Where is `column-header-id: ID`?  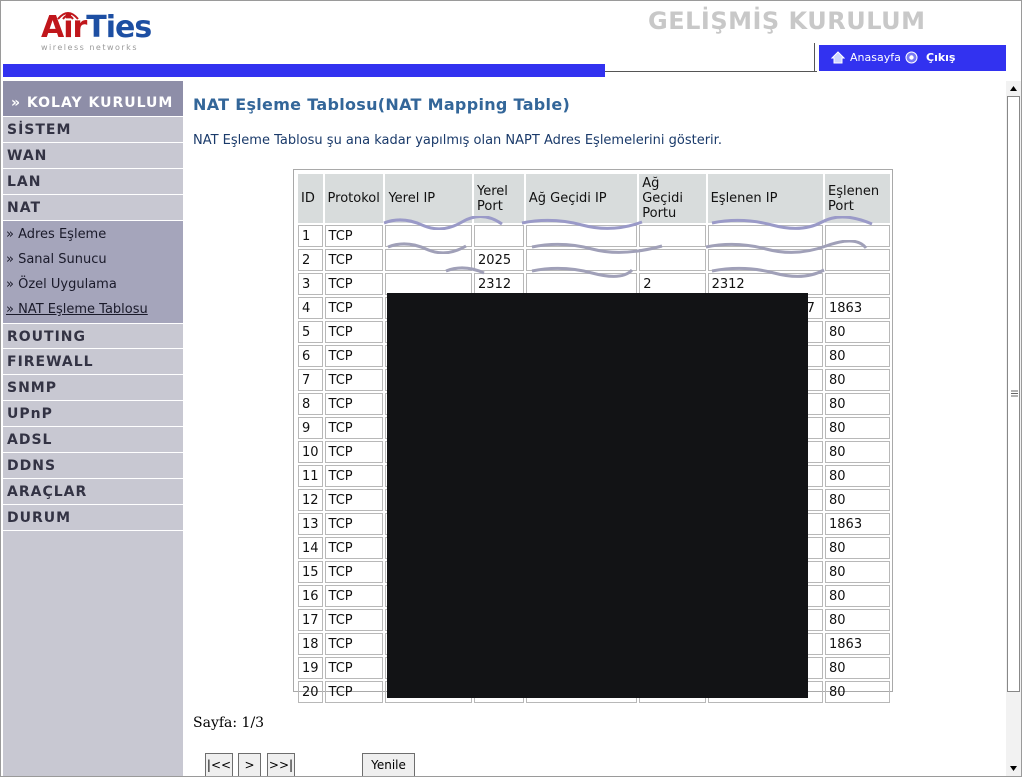 column-header-id: ID is located at coordinates (310, 198).